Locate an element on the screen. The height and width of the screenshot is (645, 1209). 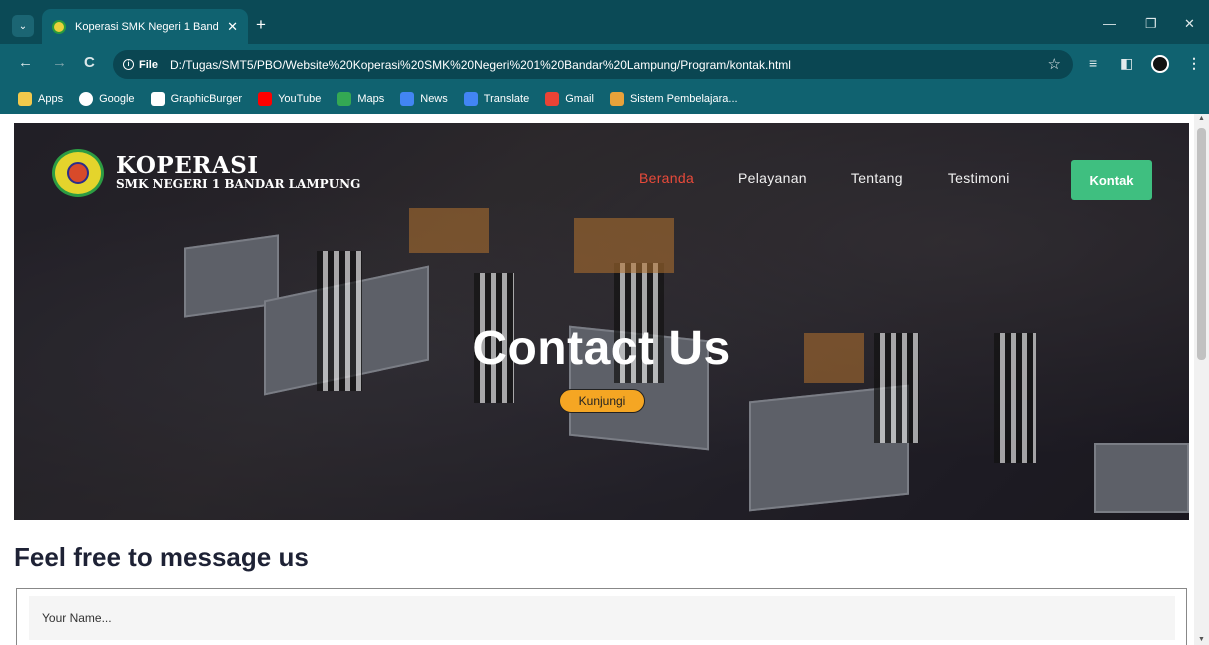
back-arrow-icon: ← is located at coordinates (25, 63).